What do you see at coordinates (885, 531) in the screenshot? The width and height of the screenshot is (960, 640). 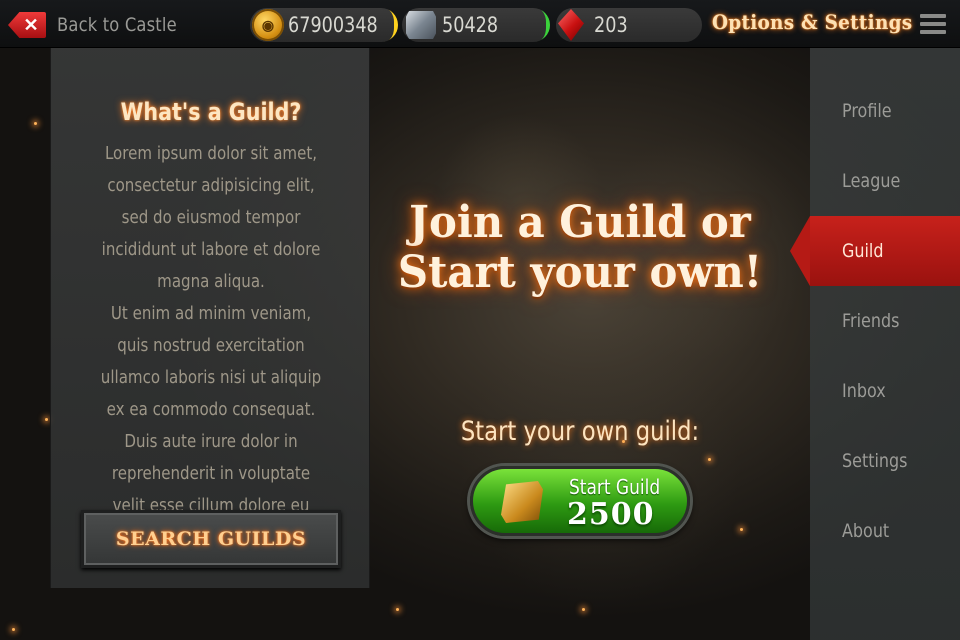 I see `nav-item-about: About` at bounding box center [885, 531].